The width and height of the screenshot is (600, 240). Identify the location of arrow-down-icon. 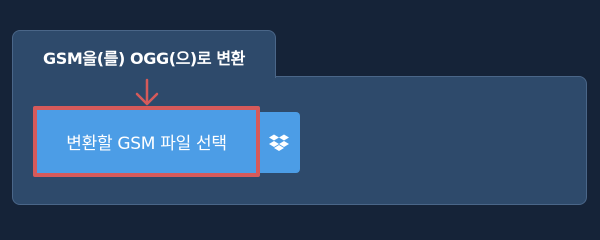
(147, 92).